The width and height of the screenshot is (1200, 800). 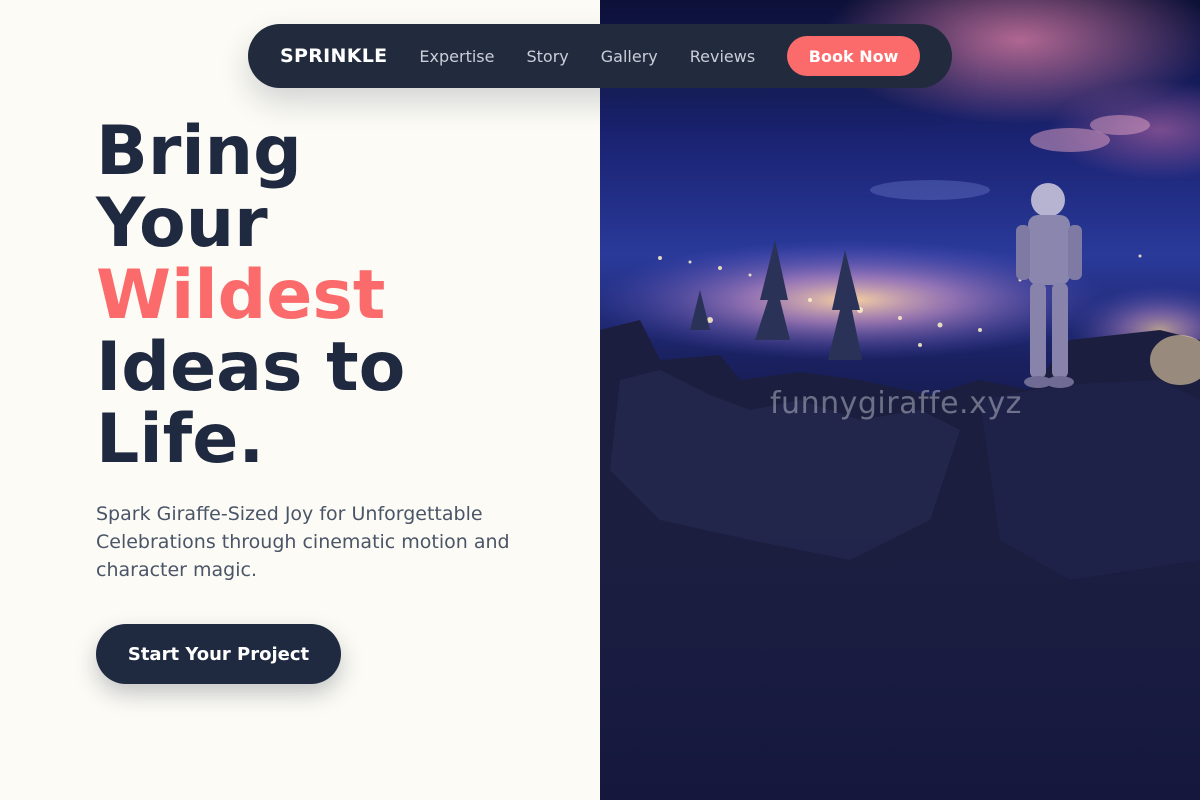 I want to click on nav-link-reviews: Reviews, so click(x=722, y=56).